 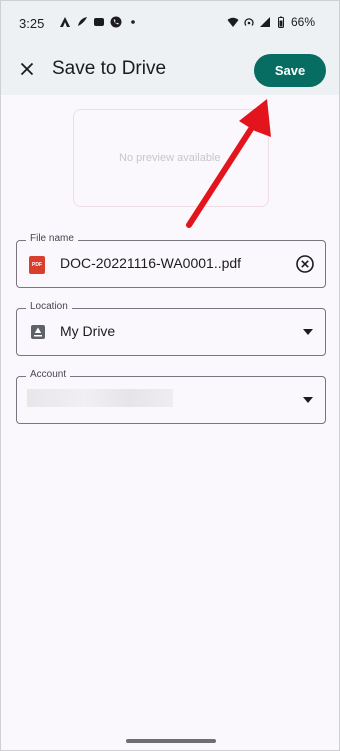 What do you see at coordinates (37, 265) in the screenshot?
I see `pdf-icon: PDF` at bounding box center [37, 265].